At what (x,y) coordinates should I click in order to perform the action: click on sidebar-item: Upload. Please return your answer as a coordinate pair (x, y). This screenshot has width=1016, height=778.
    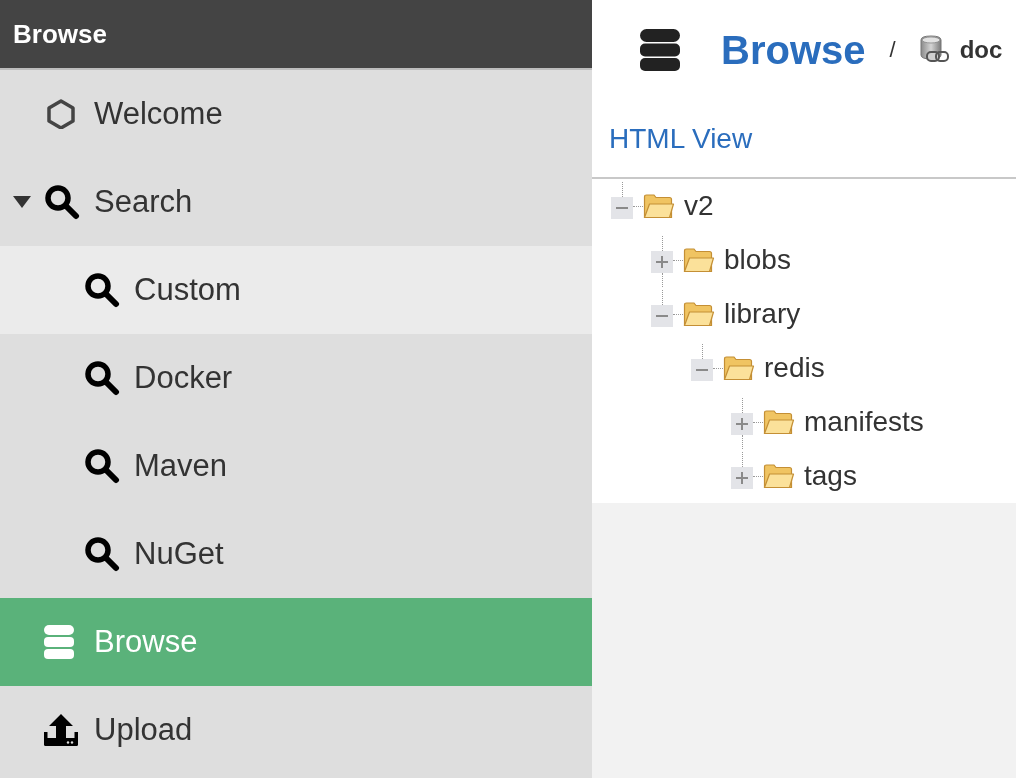
    Looking at the image, I should click on (296, 730).